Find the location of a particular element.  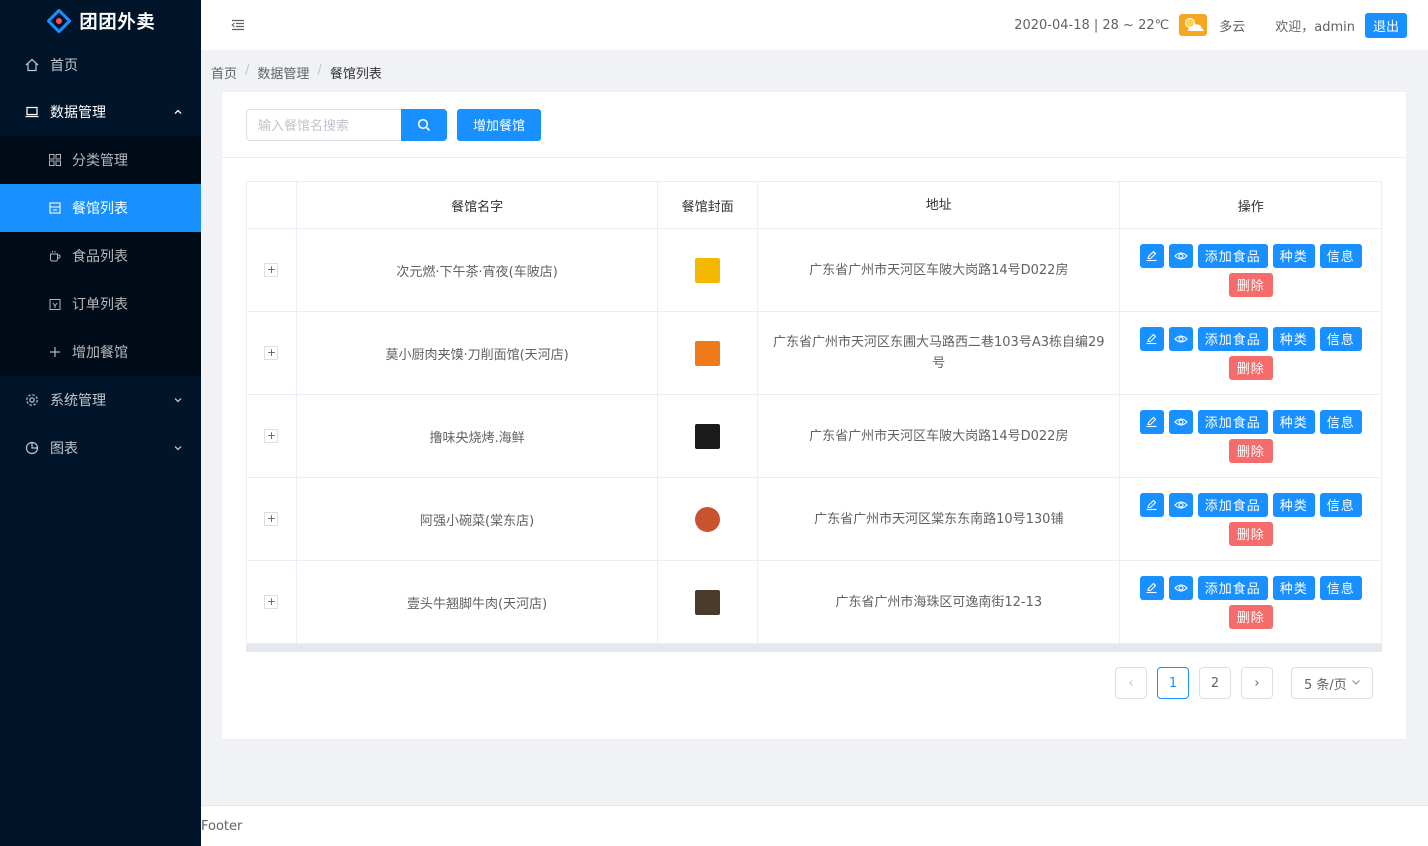

sidebar-item-label: 增加餐馆 is located at coordinates (100, 353).